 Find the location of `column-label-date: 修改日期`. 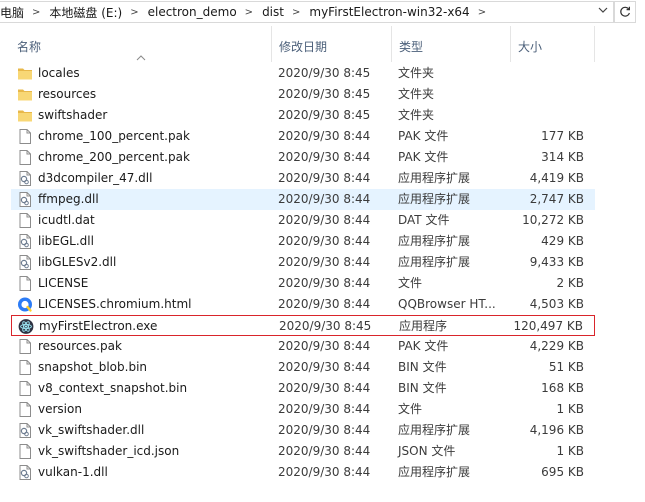

column-label-date: 修改日期 is located at coordinates (303, 47).